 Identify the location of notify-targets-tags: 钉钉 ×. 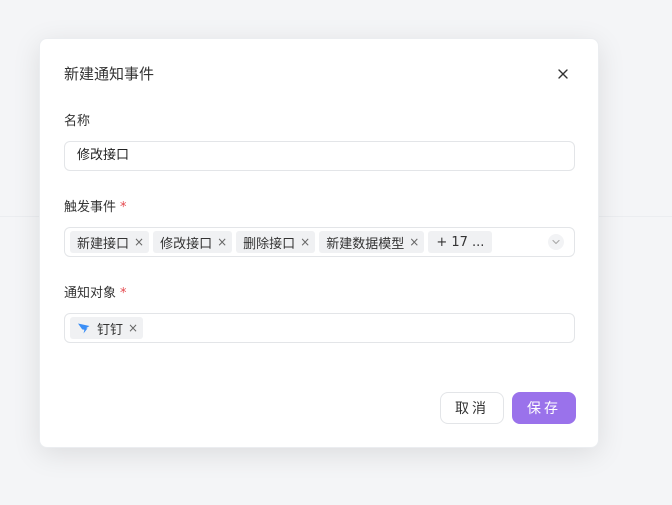
(107, 328).